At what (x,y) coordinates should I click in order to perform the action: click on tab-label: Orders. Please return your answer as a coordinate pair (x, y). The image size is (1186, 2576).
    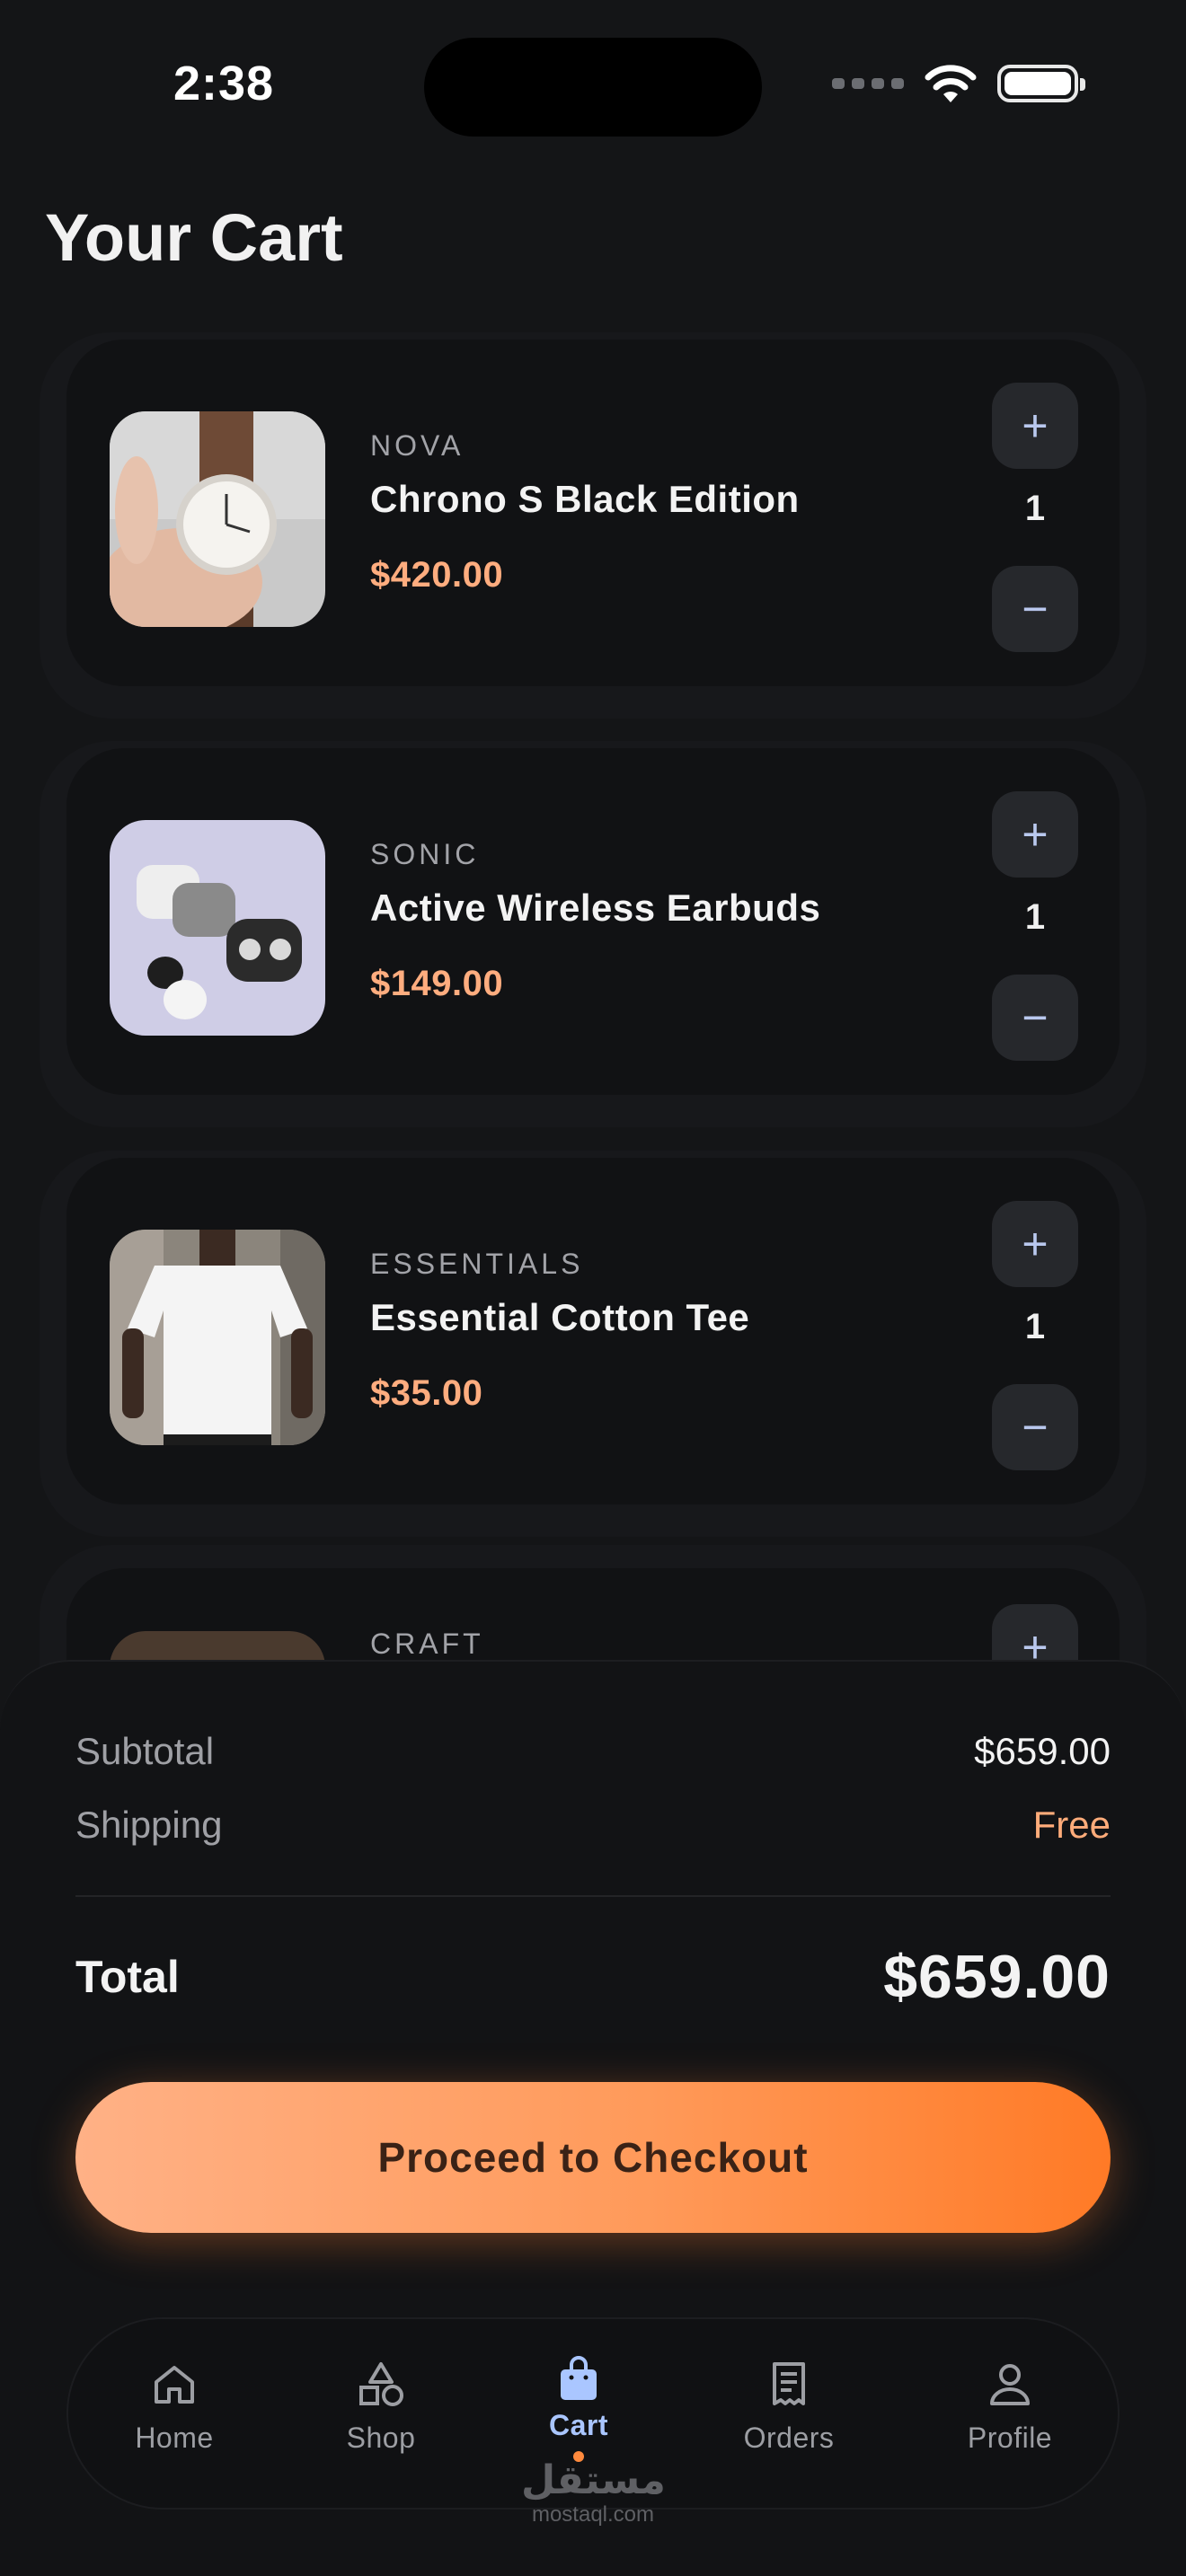
    Looking at the image, I should click on (789, 2438).